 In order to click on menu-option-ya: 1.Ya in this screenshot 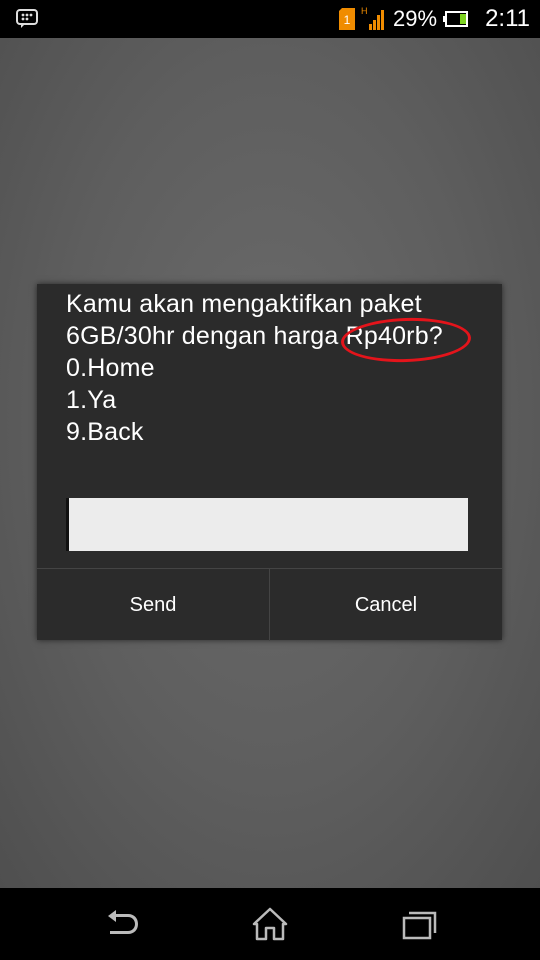, I will do `click(91, 400)`.